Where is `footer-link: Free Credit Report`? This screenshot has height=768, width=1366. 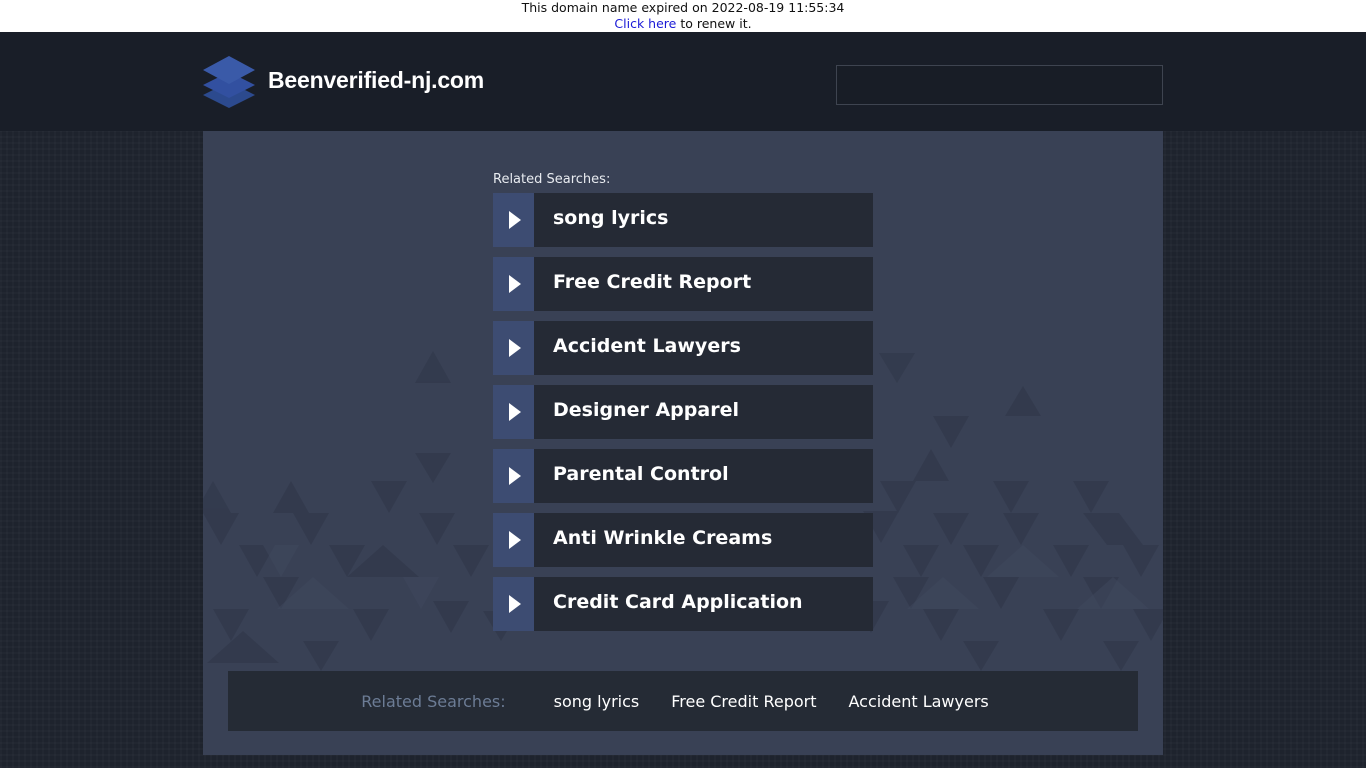
footer-link: Free Credit Report is located at coordinates (743, 701).